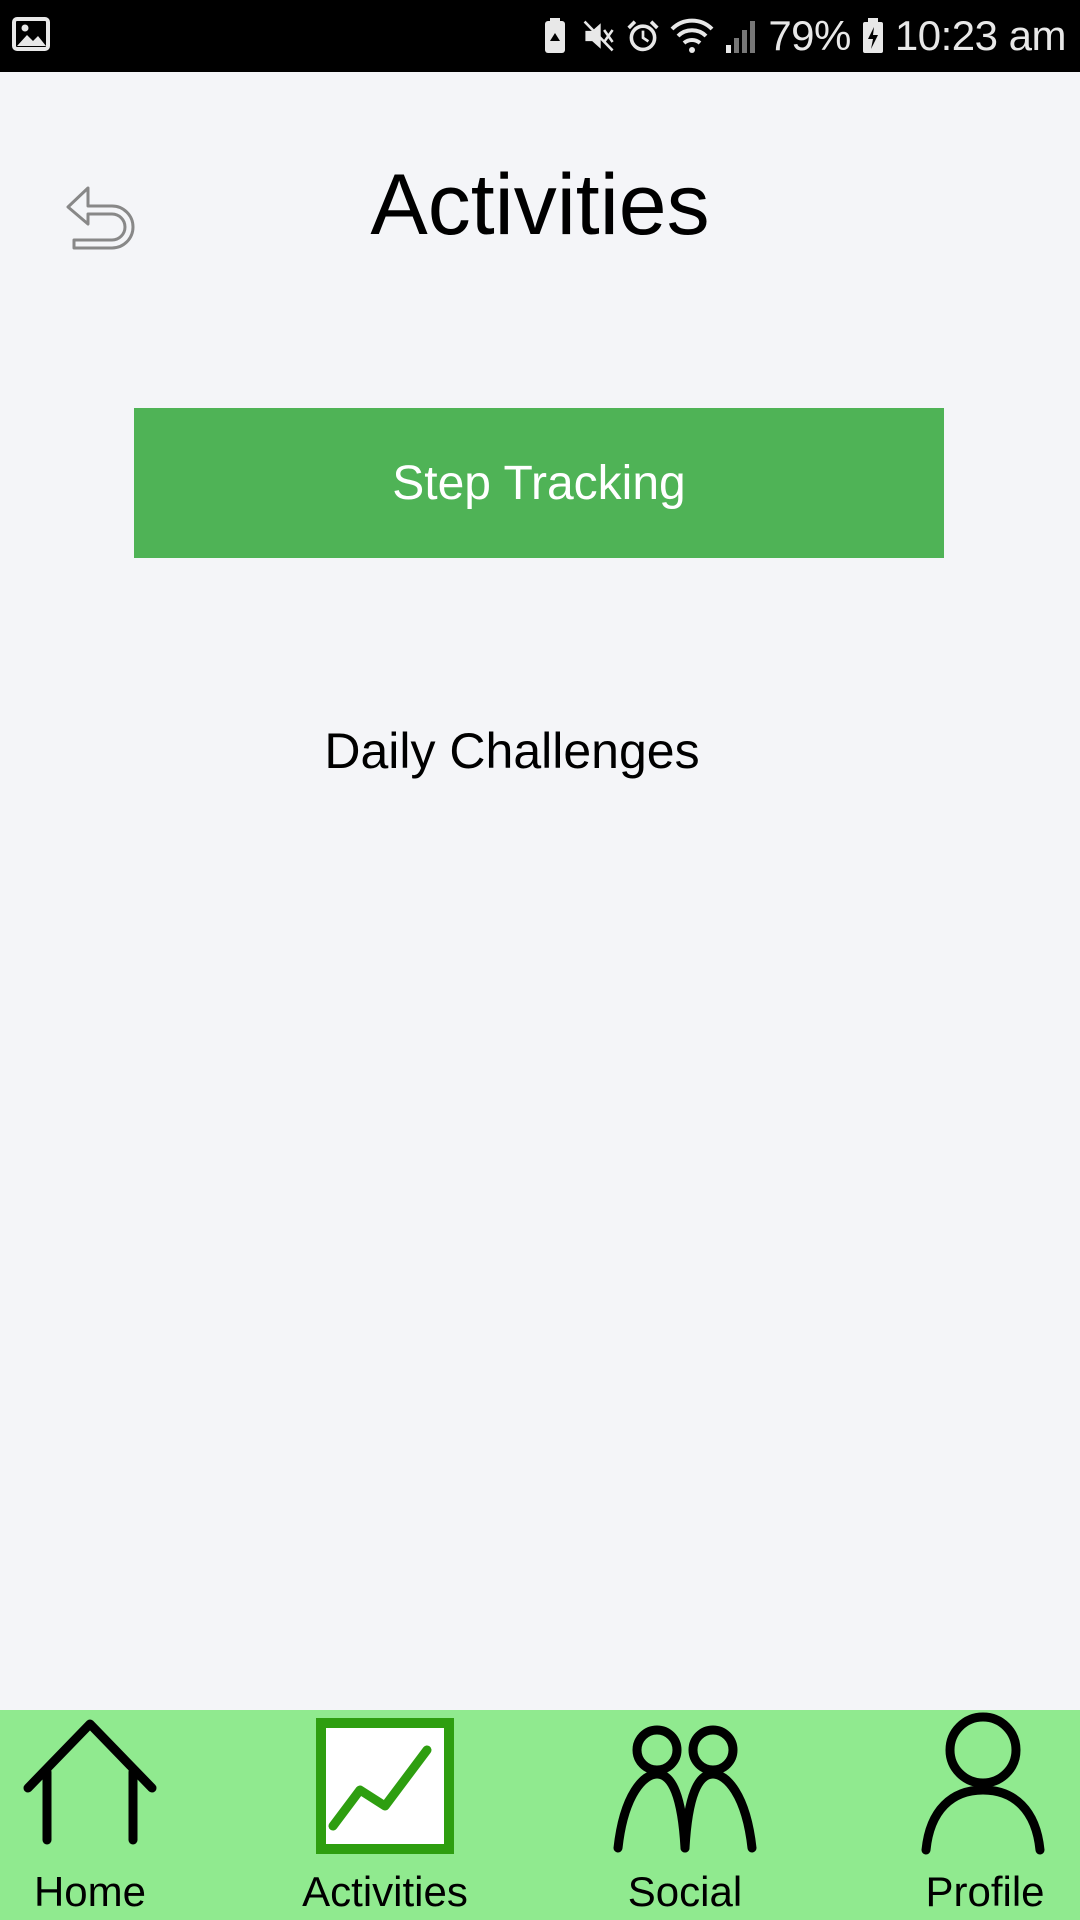  I want to click on wifi-icon, so click(692, 35).